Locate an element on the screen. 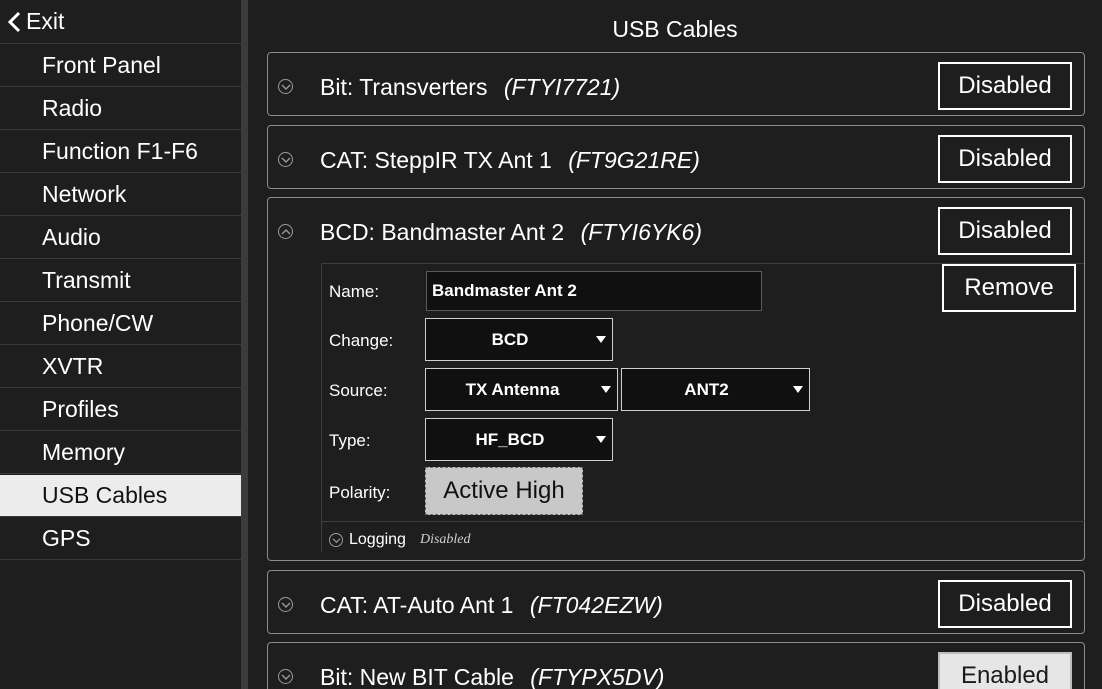 The image size is (1102, 689). cable-card-header: Bit: New BIT Cable (FTYPX5DV) Enabled is located at coordinates (676, 666).